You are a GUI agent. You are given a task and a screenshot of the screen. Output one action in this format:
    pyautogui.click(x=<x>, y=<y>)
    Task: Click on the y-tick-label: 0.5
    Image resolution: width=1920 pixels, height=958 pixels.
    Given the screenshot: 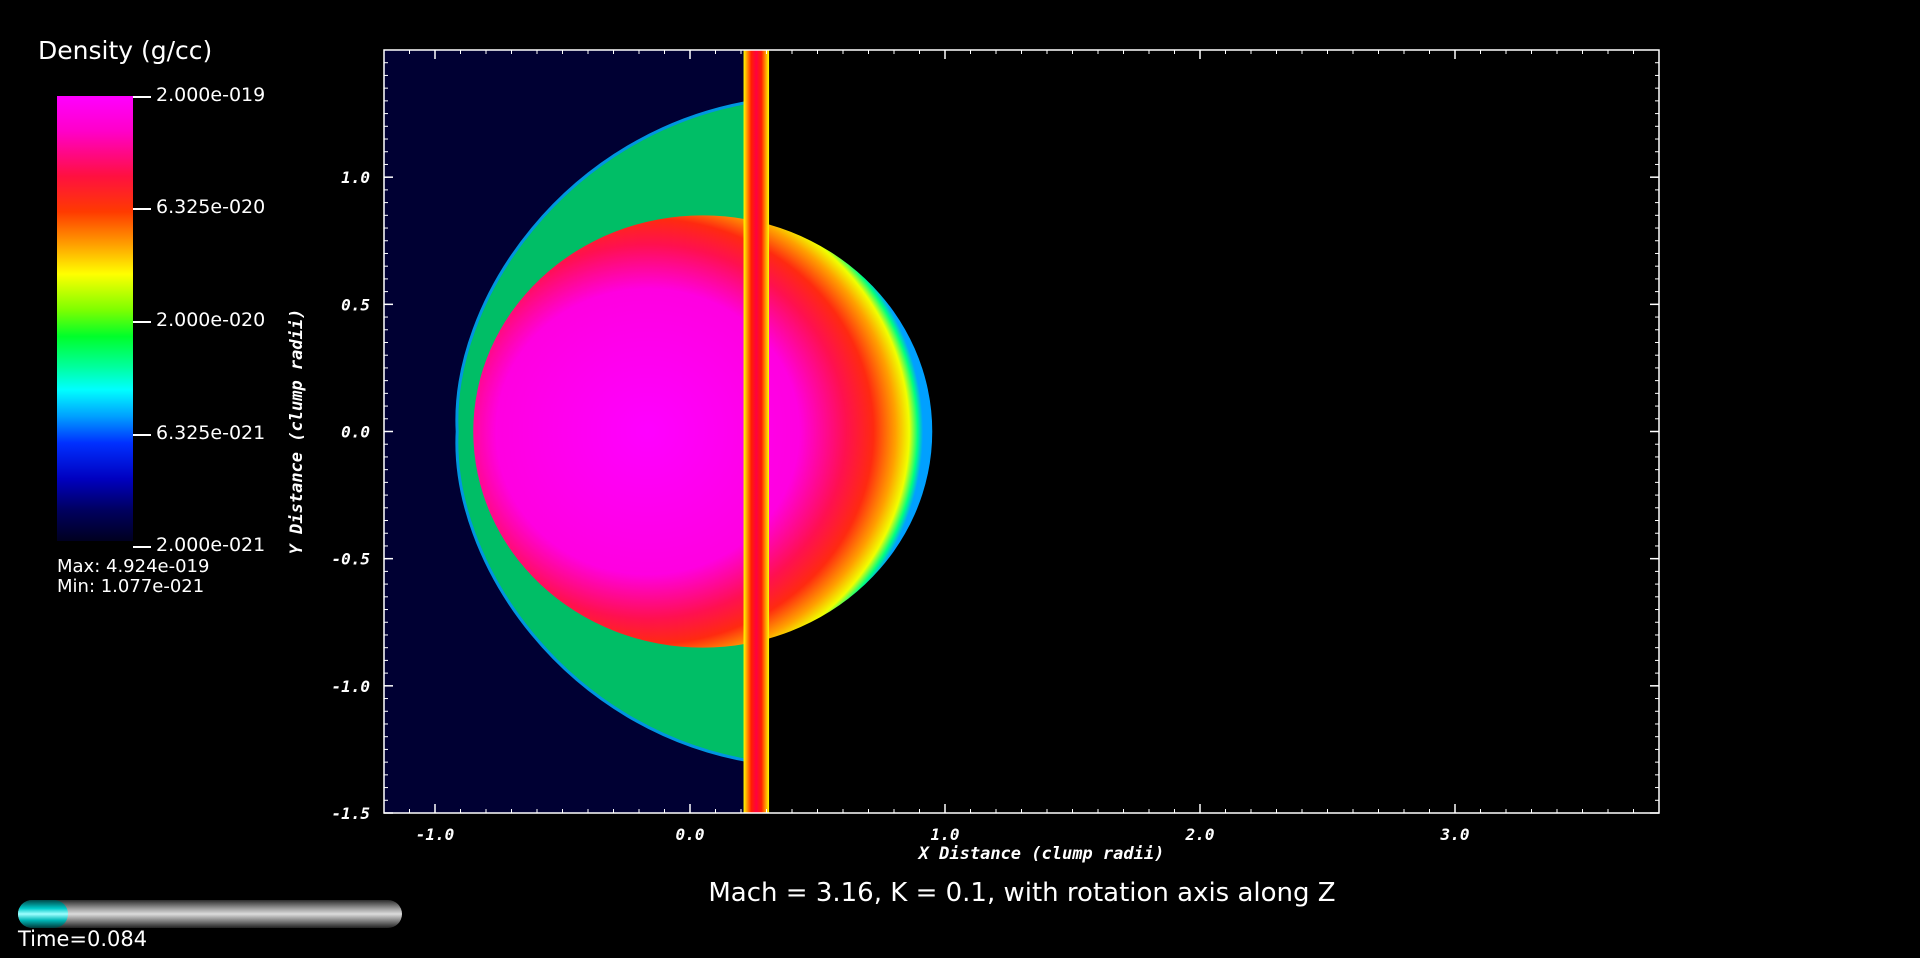 What is the action you would take?
    pyautogui.click(x=355, y=304)
    